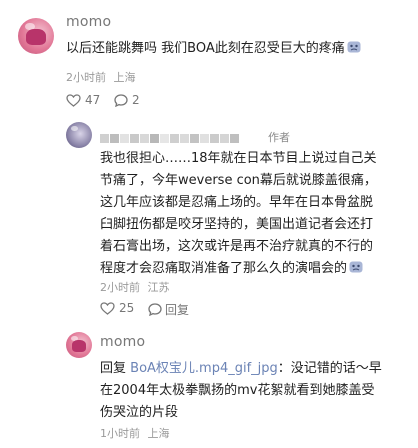  What do you see at coordinates (139, 412) in the screenshot?
I see `comment-text-line: 伤哭泣的片段` at bounding box center [139, 412].